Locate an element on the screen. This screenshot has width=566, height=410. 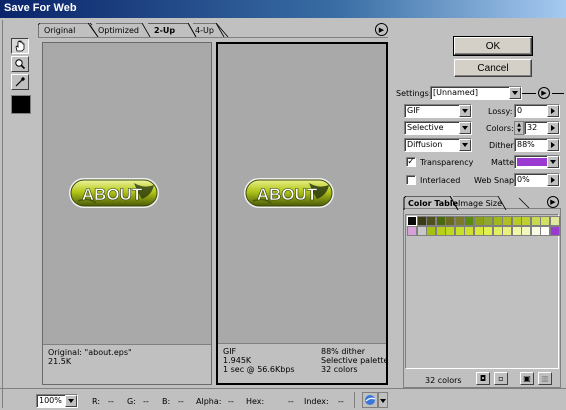
about-button-image-optimized: ABOUT is located at coordinates (289, 193).